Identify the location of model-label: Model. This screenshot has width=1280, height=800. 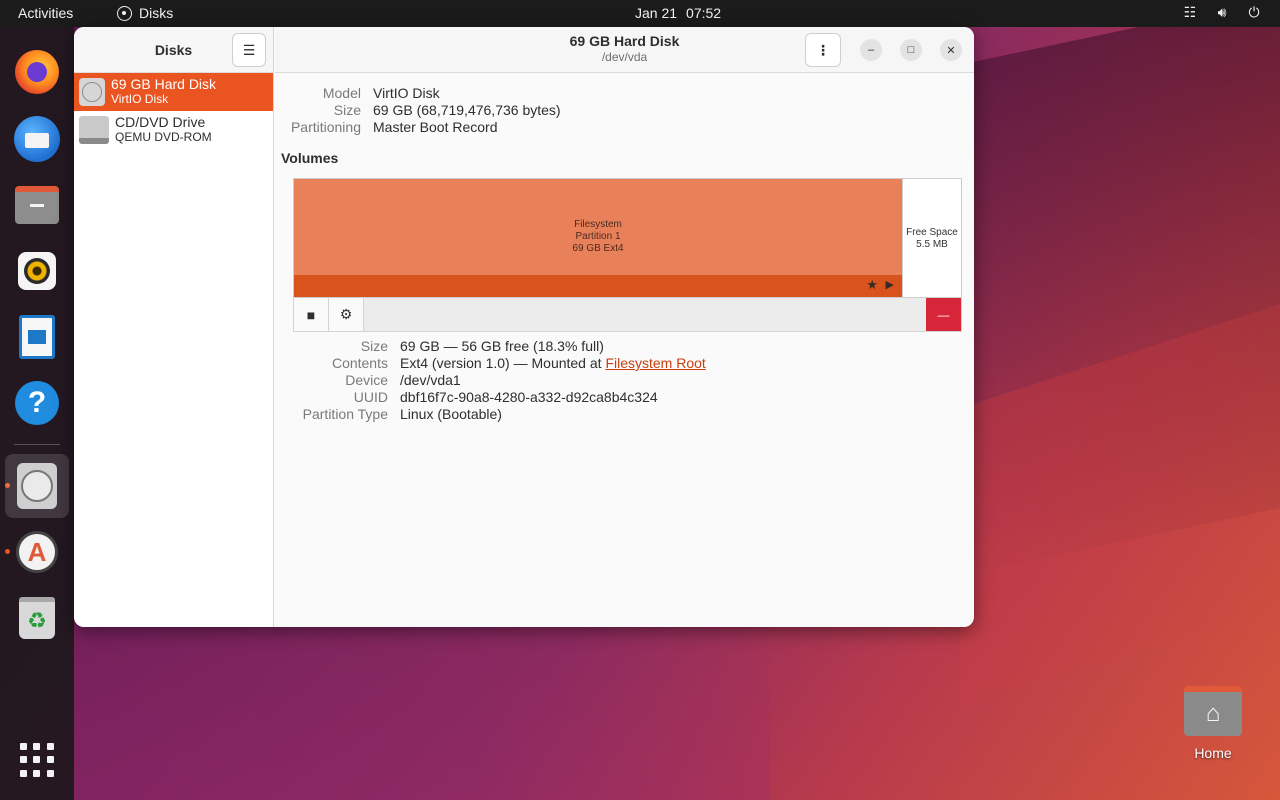
(341, 93).